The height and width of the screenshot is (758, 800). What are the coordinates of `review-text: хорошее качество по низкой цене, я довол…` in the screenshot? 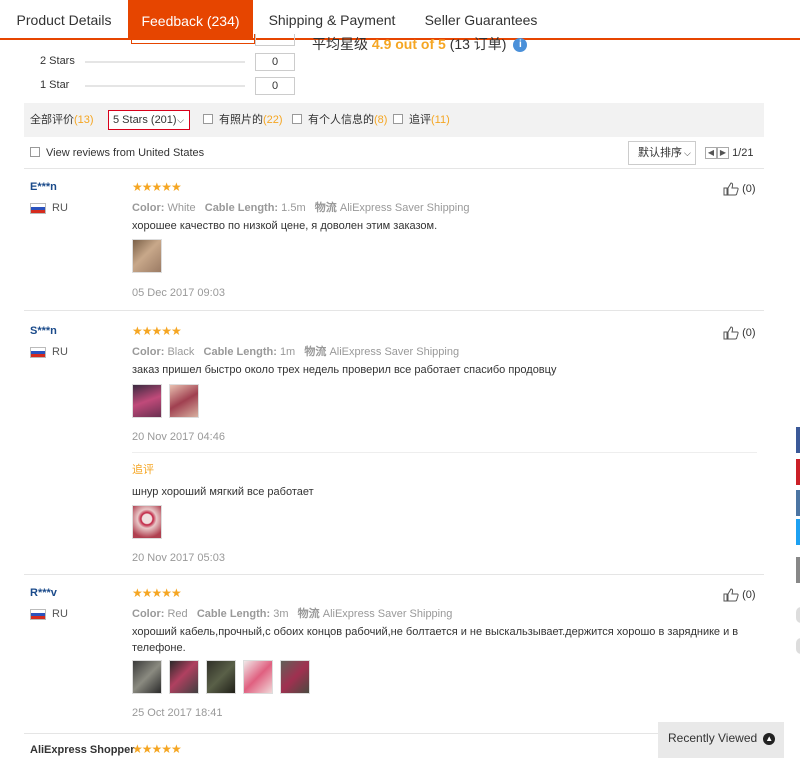 It's located at (285, 226).